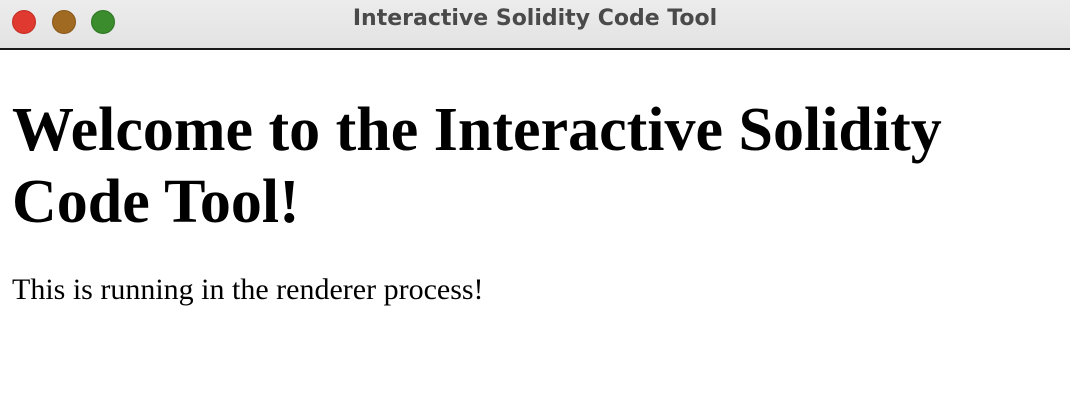  Describe the element at coordinates (535, 18) in the screenshot. I see `window-title: Interactive Solidity Code Tool` at that location.